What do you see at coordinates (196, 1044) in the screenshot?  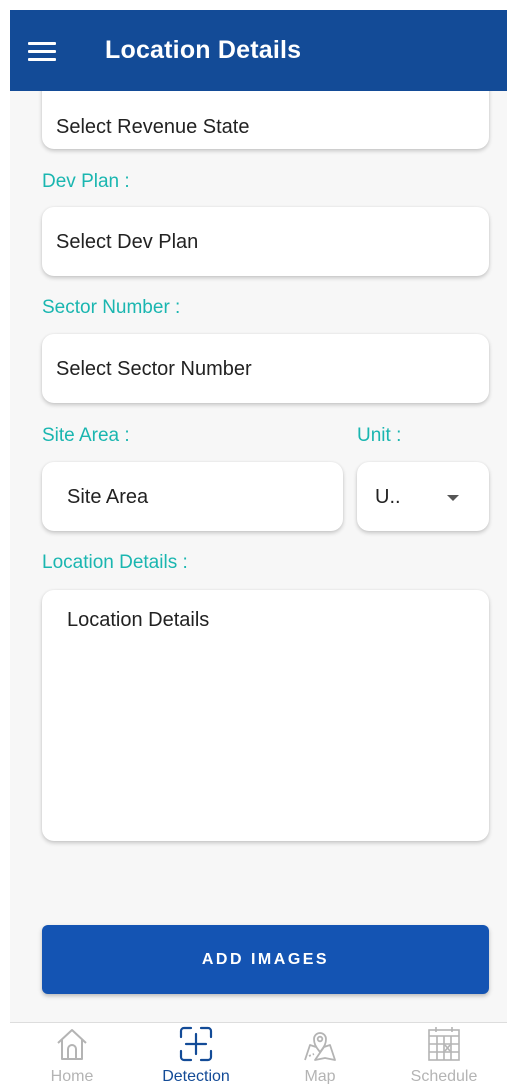 I see `detection-icon` at bounding box center [196, 1044].